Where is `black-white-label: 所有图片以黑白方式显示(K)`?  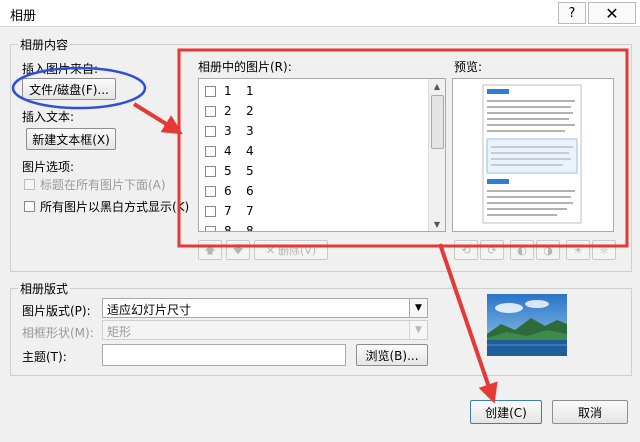 black-white-label: 所有图片以黑白方式显示(K) is located at coordinates (115, 207).